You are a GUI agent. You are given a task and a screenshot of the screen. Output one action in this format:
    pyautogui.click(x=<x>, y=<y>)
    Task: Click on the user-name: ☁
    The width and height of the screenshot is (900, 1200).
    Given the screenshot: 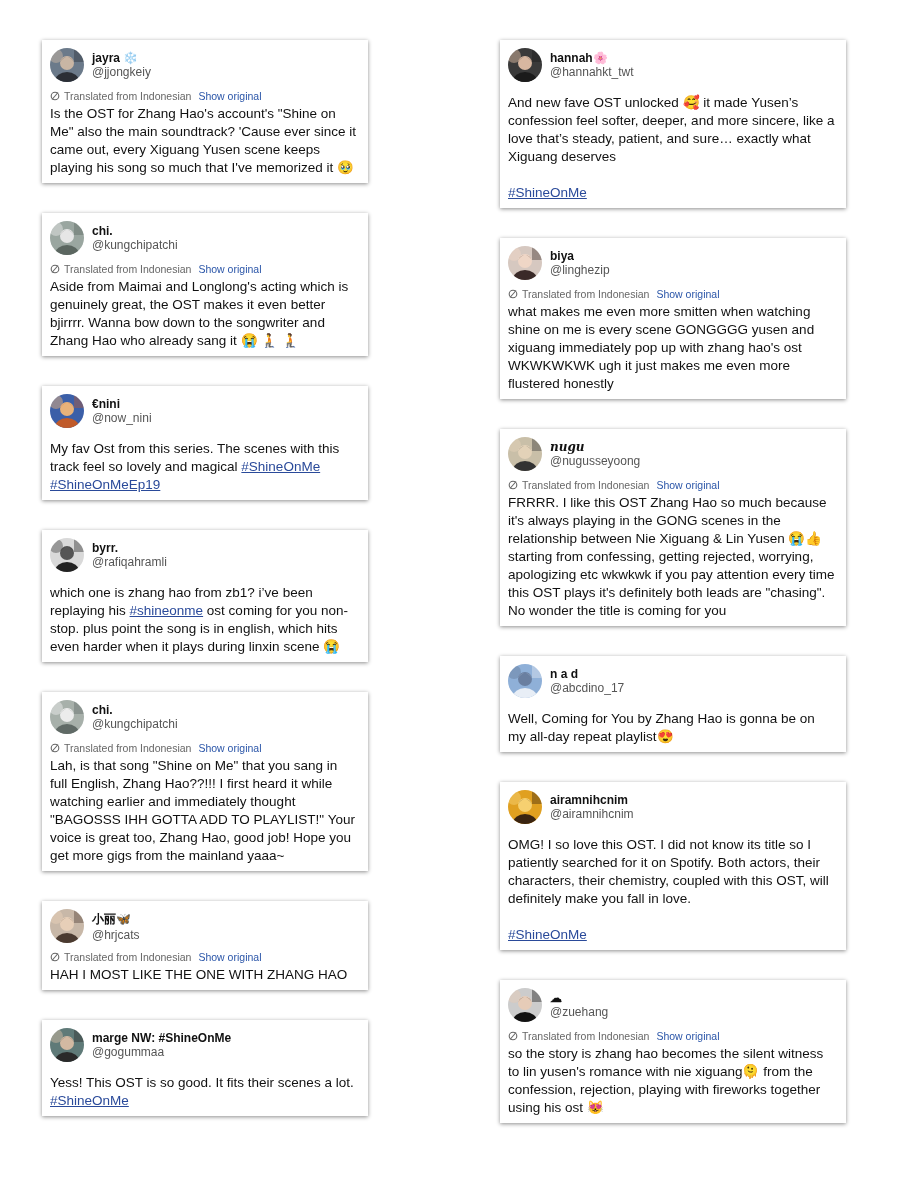 What is the action you would take?
    pyautogui.click(x=556, y=998)
    